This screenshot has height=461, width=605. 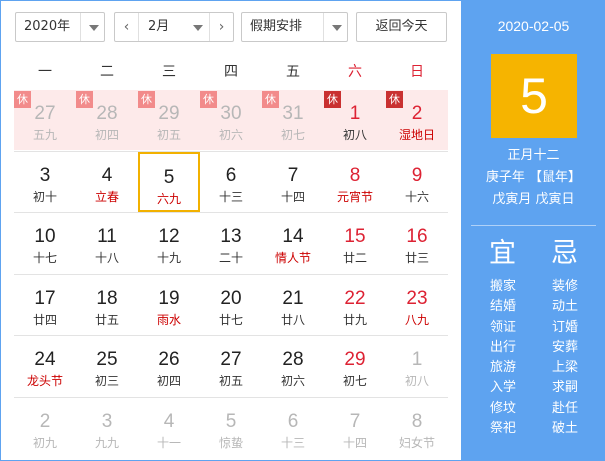 What do you see at coordinates (60, 27) in the screenshot?
I see `year-select: 2020年` at bounding box center [60, 27].